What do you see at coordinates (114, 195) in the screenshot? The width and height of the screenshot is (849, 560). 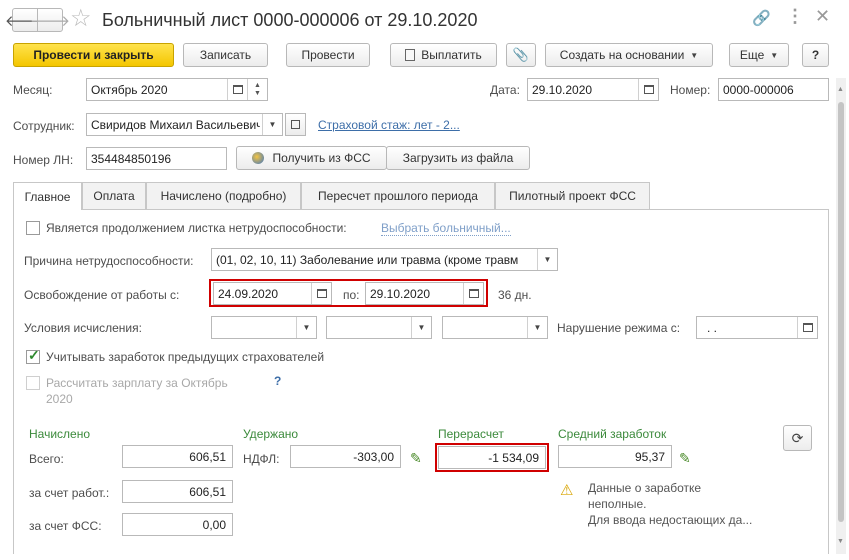 I see `tab-payment: Оплата` at bounding box center [114, 195].